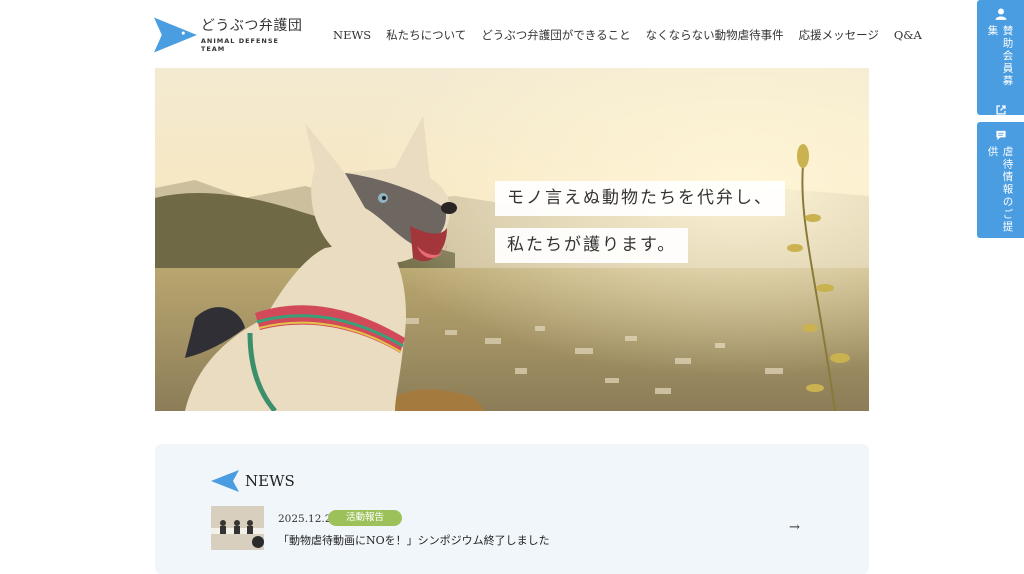  Describe the element at coordinates (908, 35) in the screenshot. I see `nav-qa: Q&A` at that location.